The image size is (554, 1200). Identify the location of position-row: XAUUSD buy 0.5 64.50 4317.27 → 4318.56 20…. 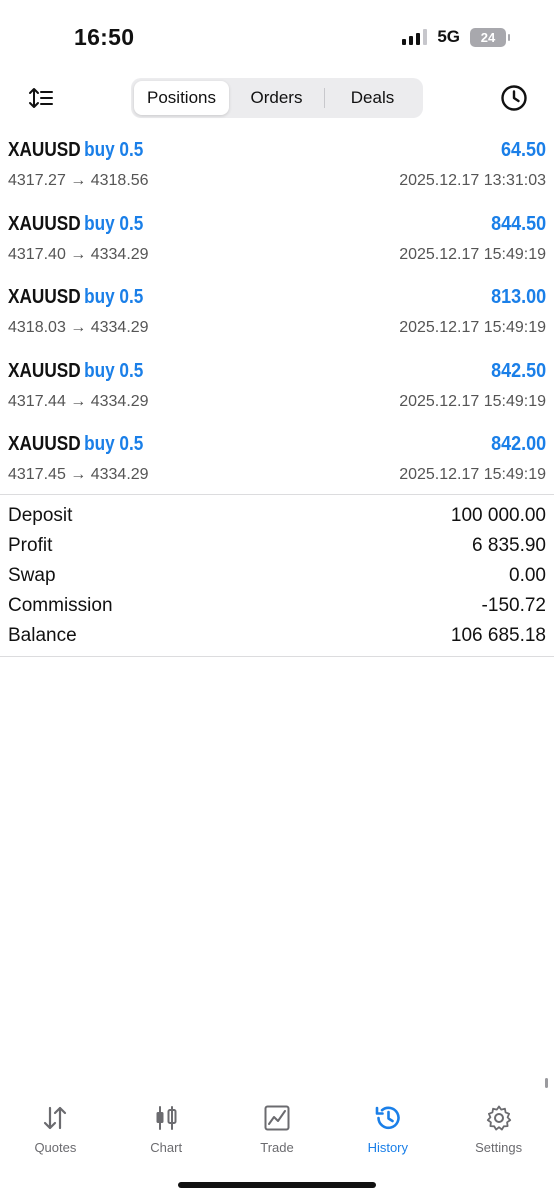
(277, 173).